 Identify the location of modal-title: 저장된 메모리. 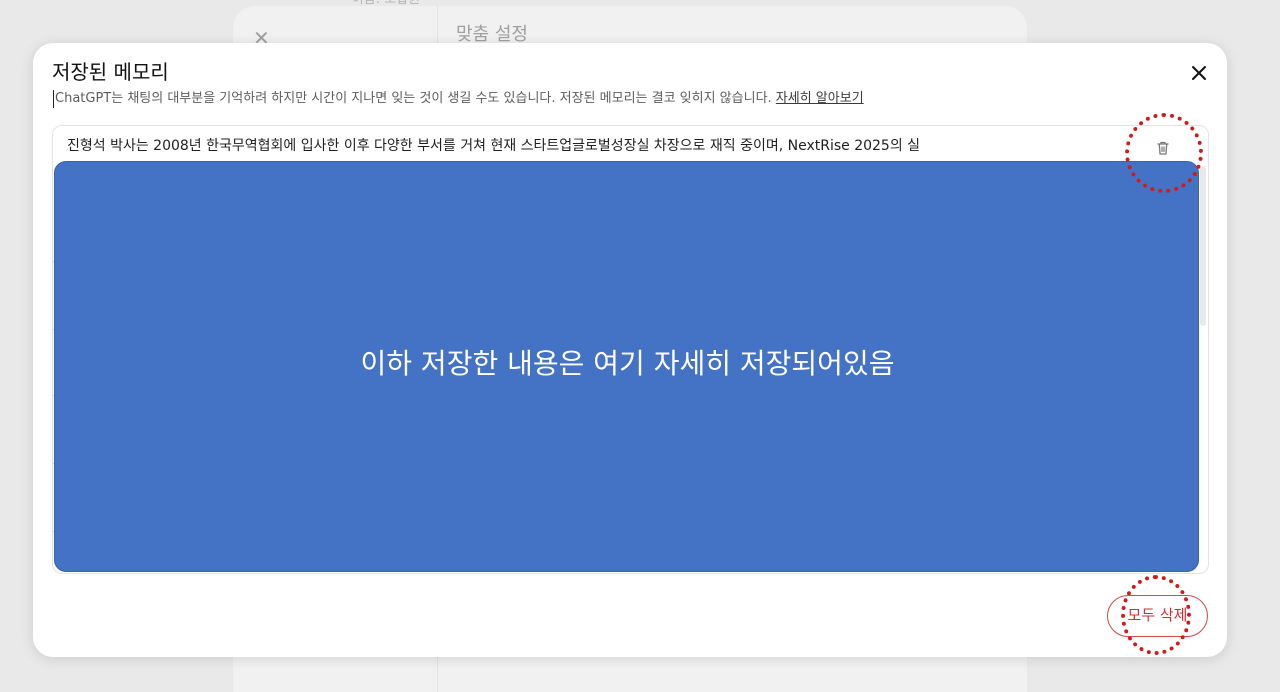
(110, 72).